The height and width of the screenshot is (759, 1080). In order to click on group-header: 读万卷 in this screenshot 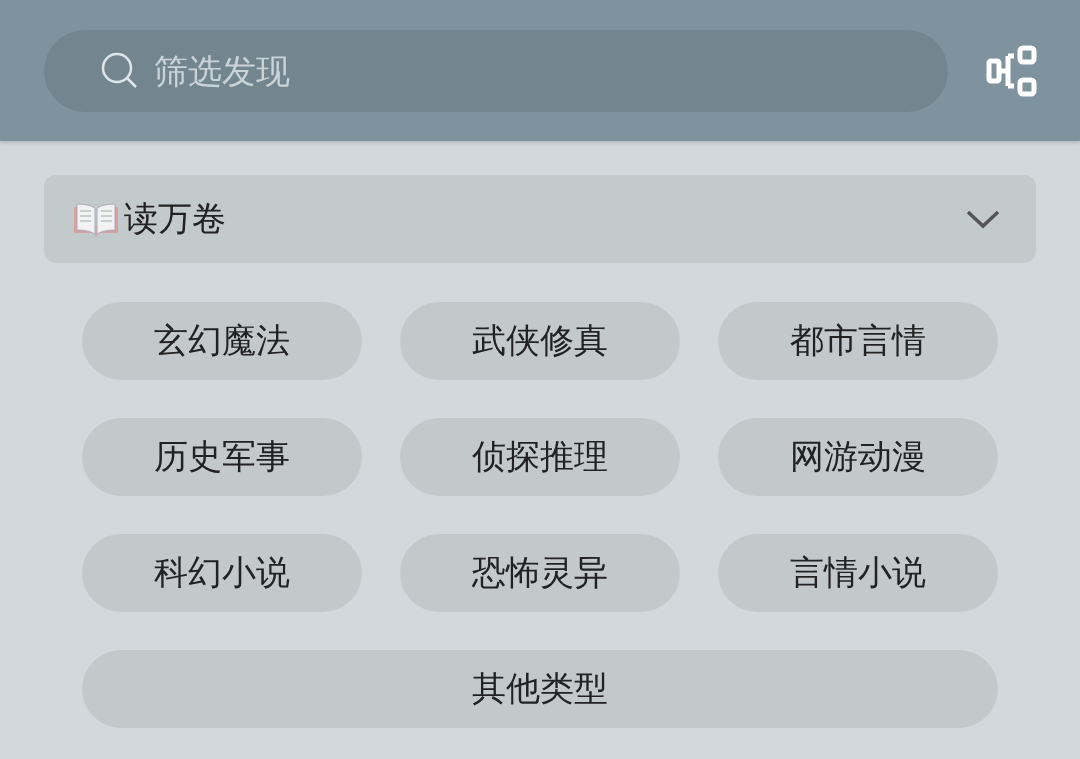, I will do `click(540, 219)`.